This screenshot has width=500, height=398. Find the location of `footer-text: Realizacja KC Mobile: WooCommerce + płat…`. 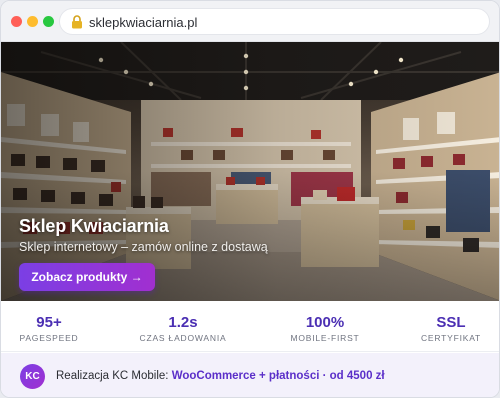

footer-text: Realizacja KC Mobile: WooCommerce + płat… is located at coordinates (220, 376).